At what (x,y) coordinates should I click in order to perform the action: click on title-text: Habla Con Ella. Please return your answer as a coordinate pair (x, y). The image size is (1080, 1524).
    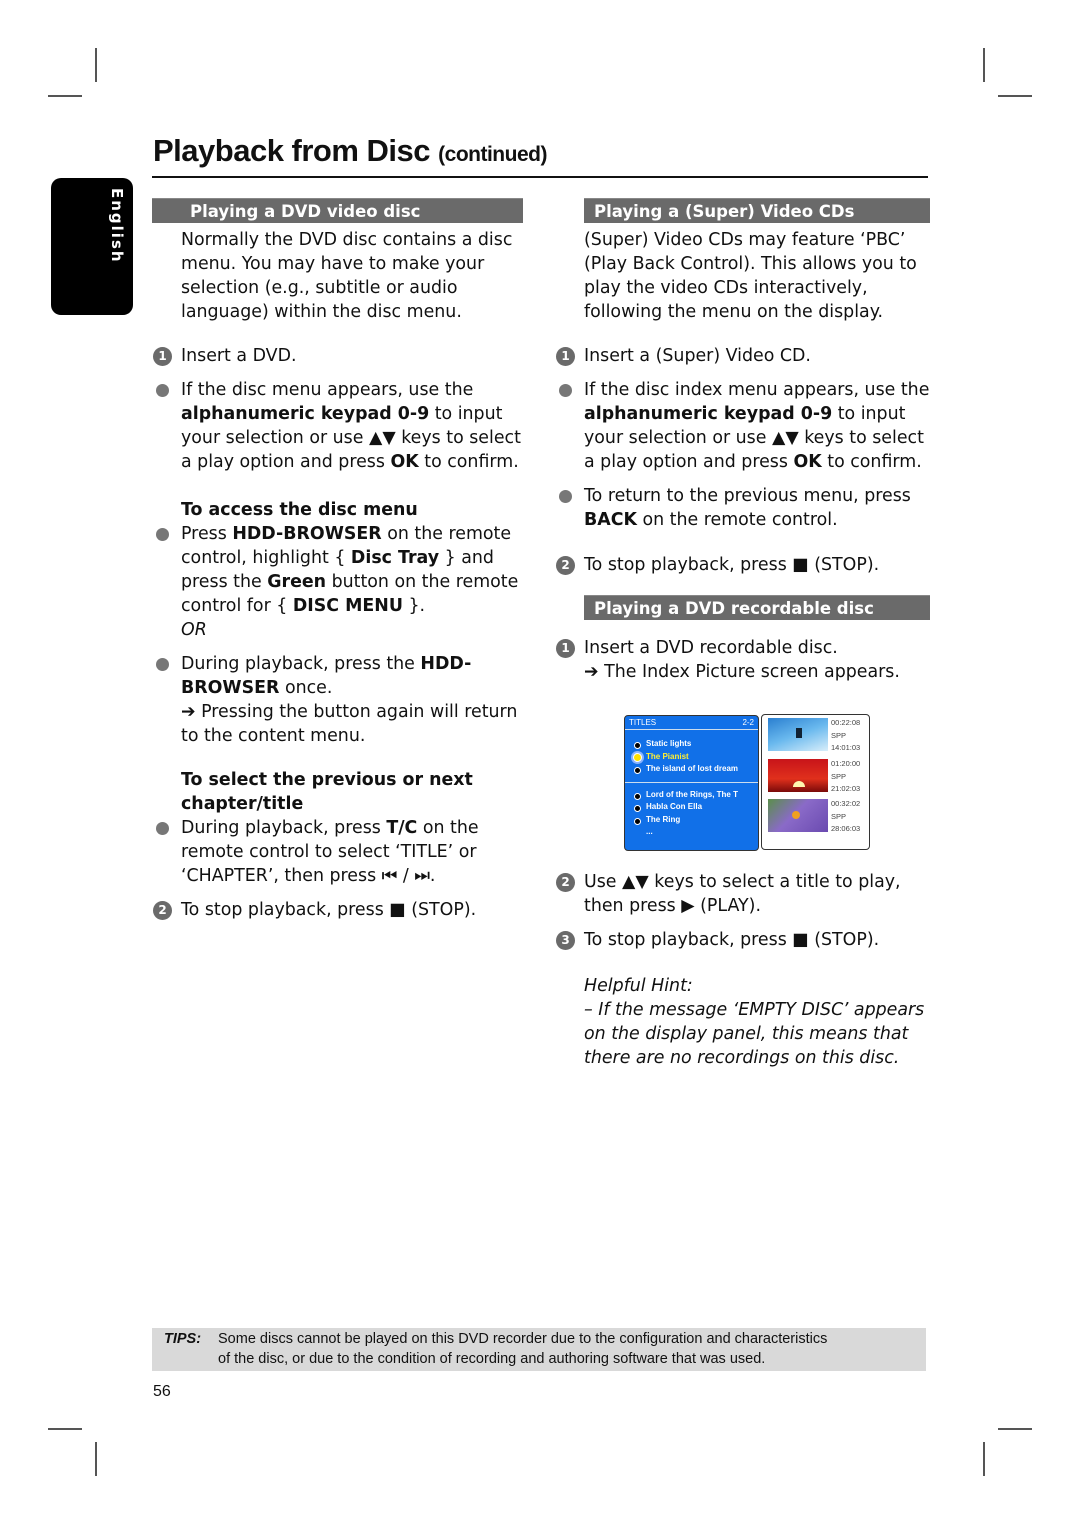
    Looking at the image, I should click on (674, 806).